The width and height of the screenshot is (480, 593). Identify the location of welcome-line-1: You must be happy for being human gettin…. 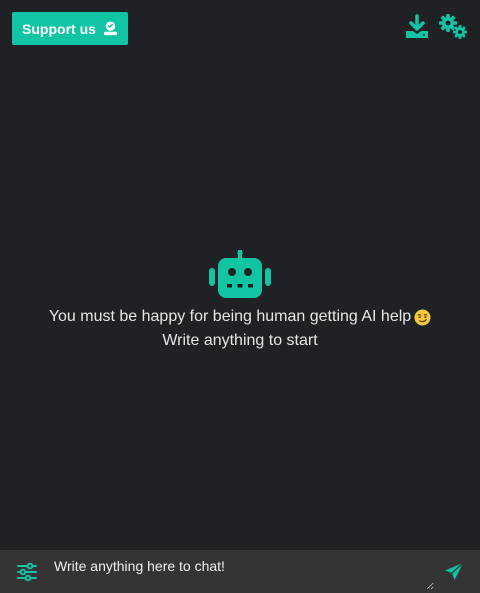
(230, 316).